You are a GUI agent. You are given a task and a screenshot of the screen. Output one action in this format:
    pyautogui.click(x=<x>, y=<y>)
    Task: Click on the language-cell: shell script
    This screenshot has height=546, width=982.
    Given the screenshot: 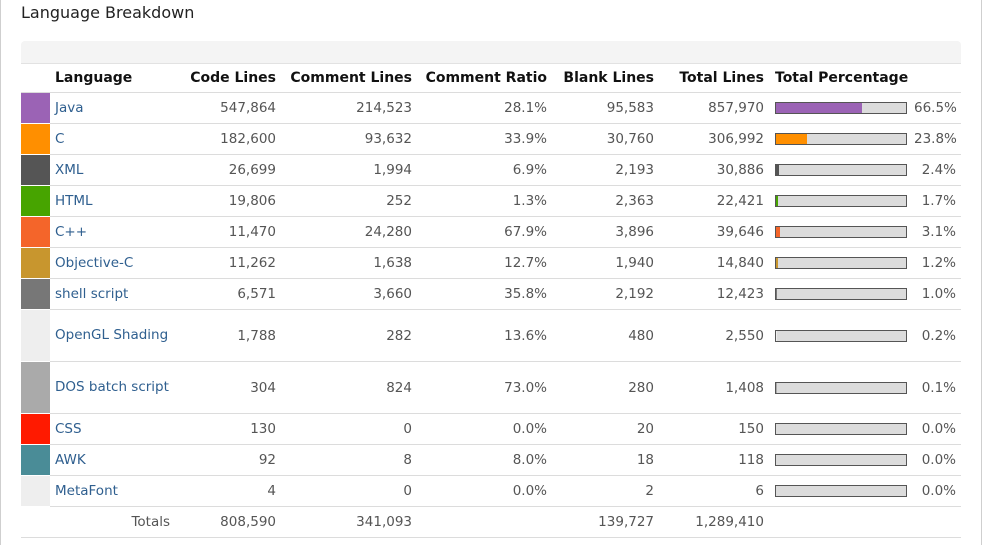 What is the action you would take?
    pyautogui.click(x=113, y=294)
    